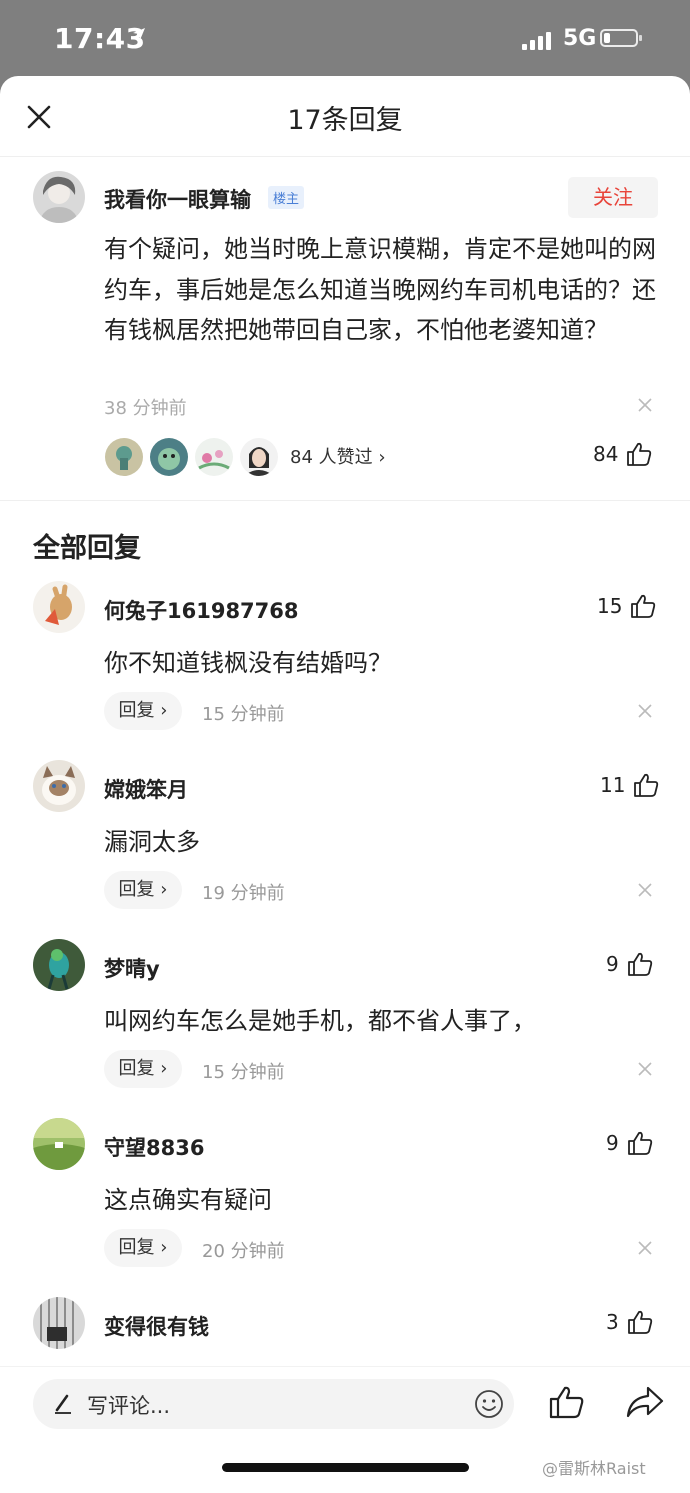  Describe the element at coordinates (152, 842) in the screenshot. I see `reply-text: 漏洞太多` at that location.